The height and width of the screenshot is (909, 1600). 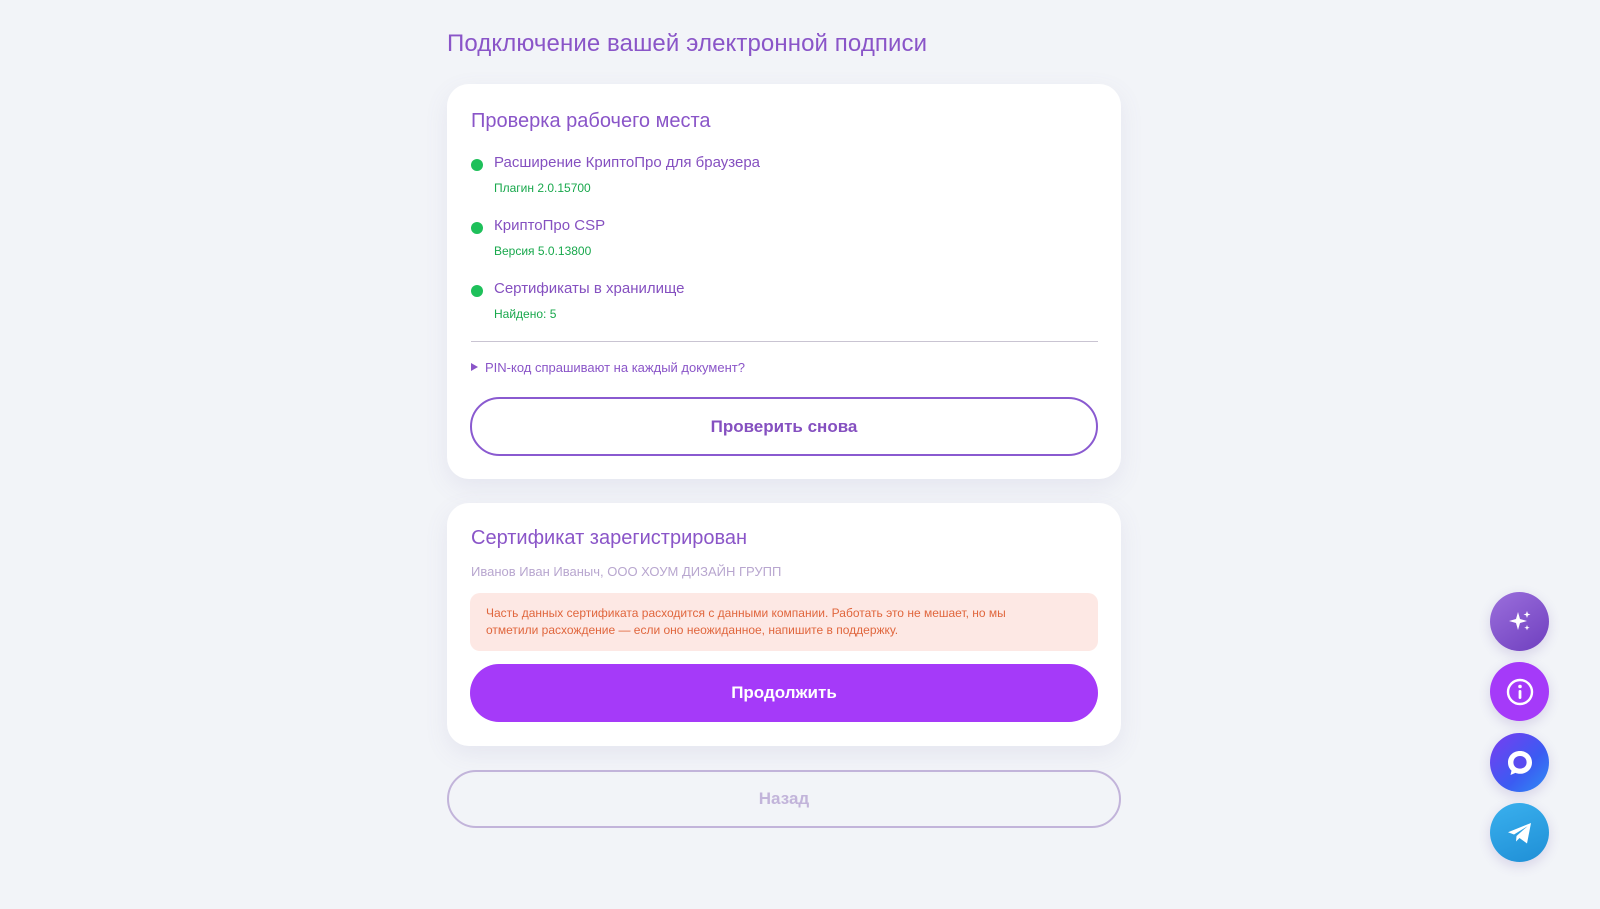 I want to click on pin-faq-toggle: PIN-код спрашивают на каждый документ?, so click(x=608, y=367).